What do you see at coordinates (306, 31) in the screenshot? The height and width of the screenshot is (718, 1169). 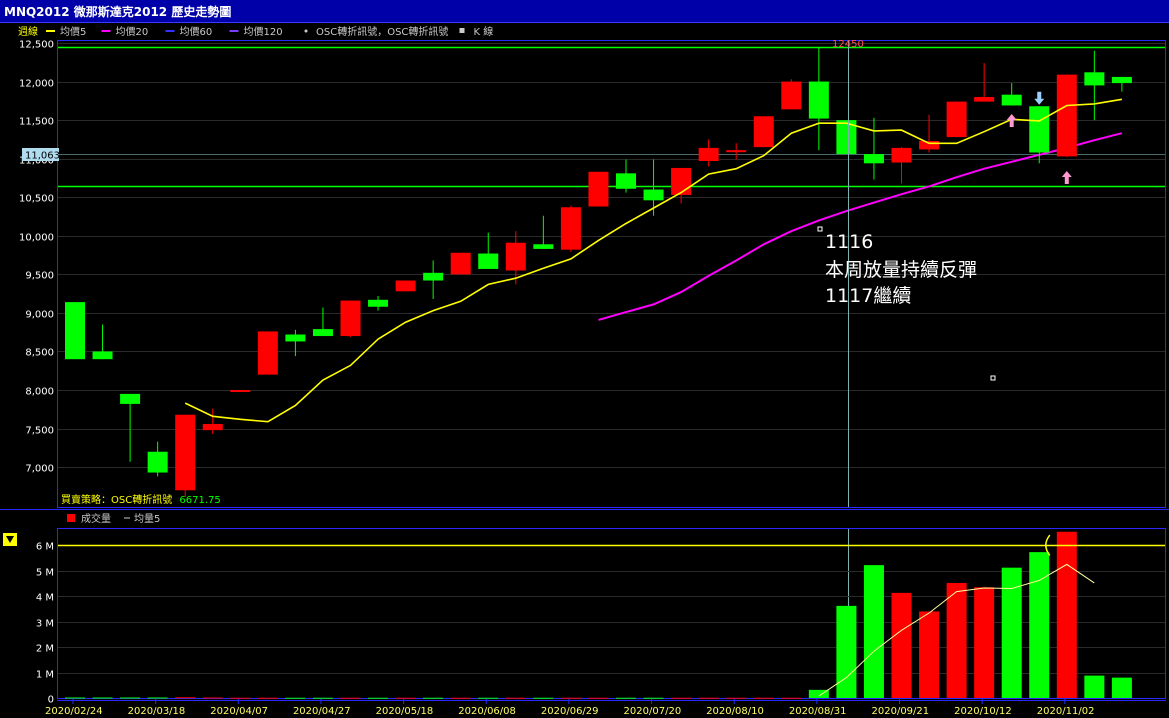 I see `legend-dot` at bounding box center [306, 31].